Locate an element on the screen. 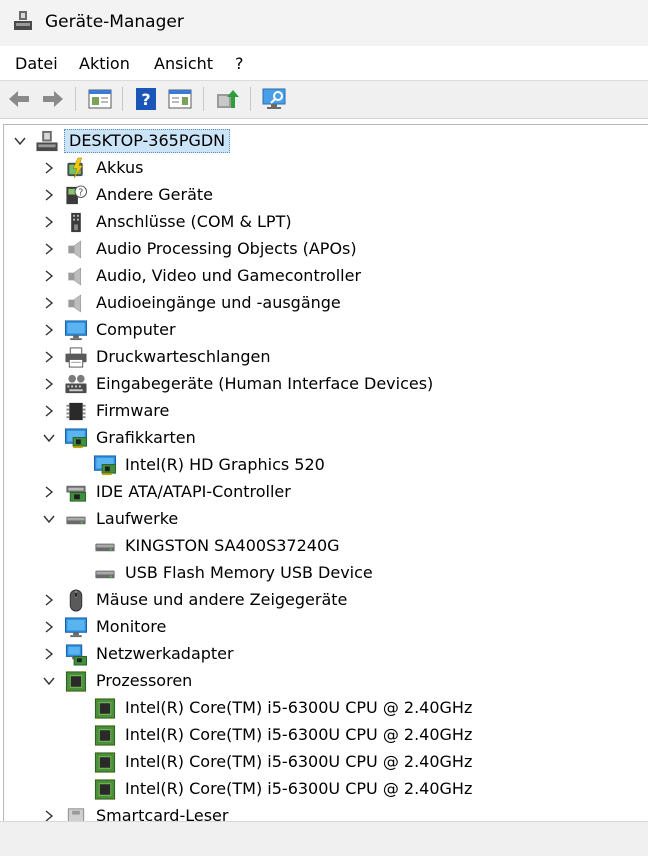  battery-icon is located at coordinates (75, 168).